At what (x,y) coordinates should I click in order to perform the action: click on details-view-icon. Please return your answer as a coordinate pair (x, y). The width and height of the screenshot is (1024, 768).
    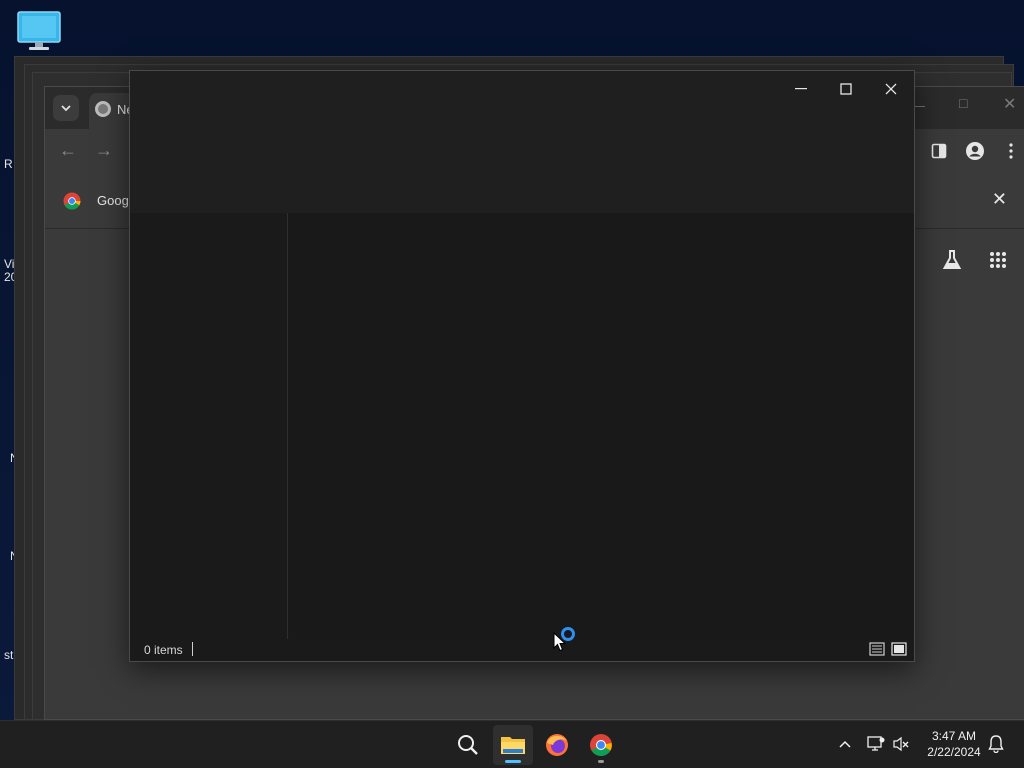
    Looking at the image, I should click on (877, 649).